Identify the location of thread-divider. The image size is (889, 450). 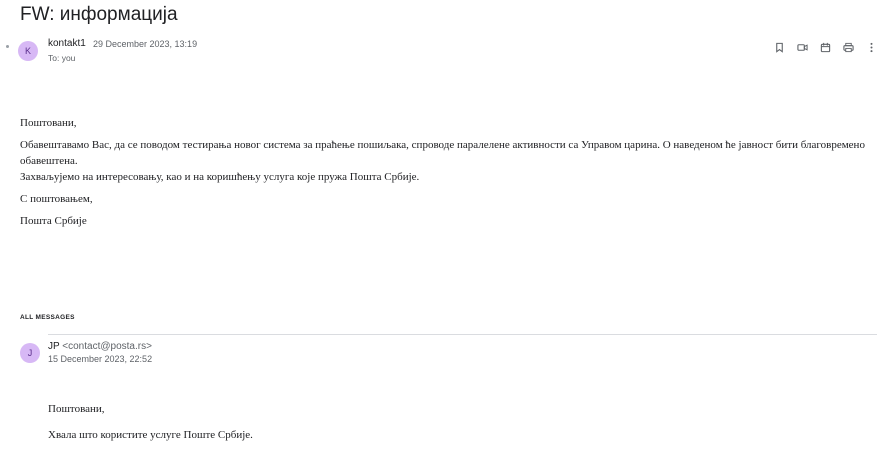
(462, 334).